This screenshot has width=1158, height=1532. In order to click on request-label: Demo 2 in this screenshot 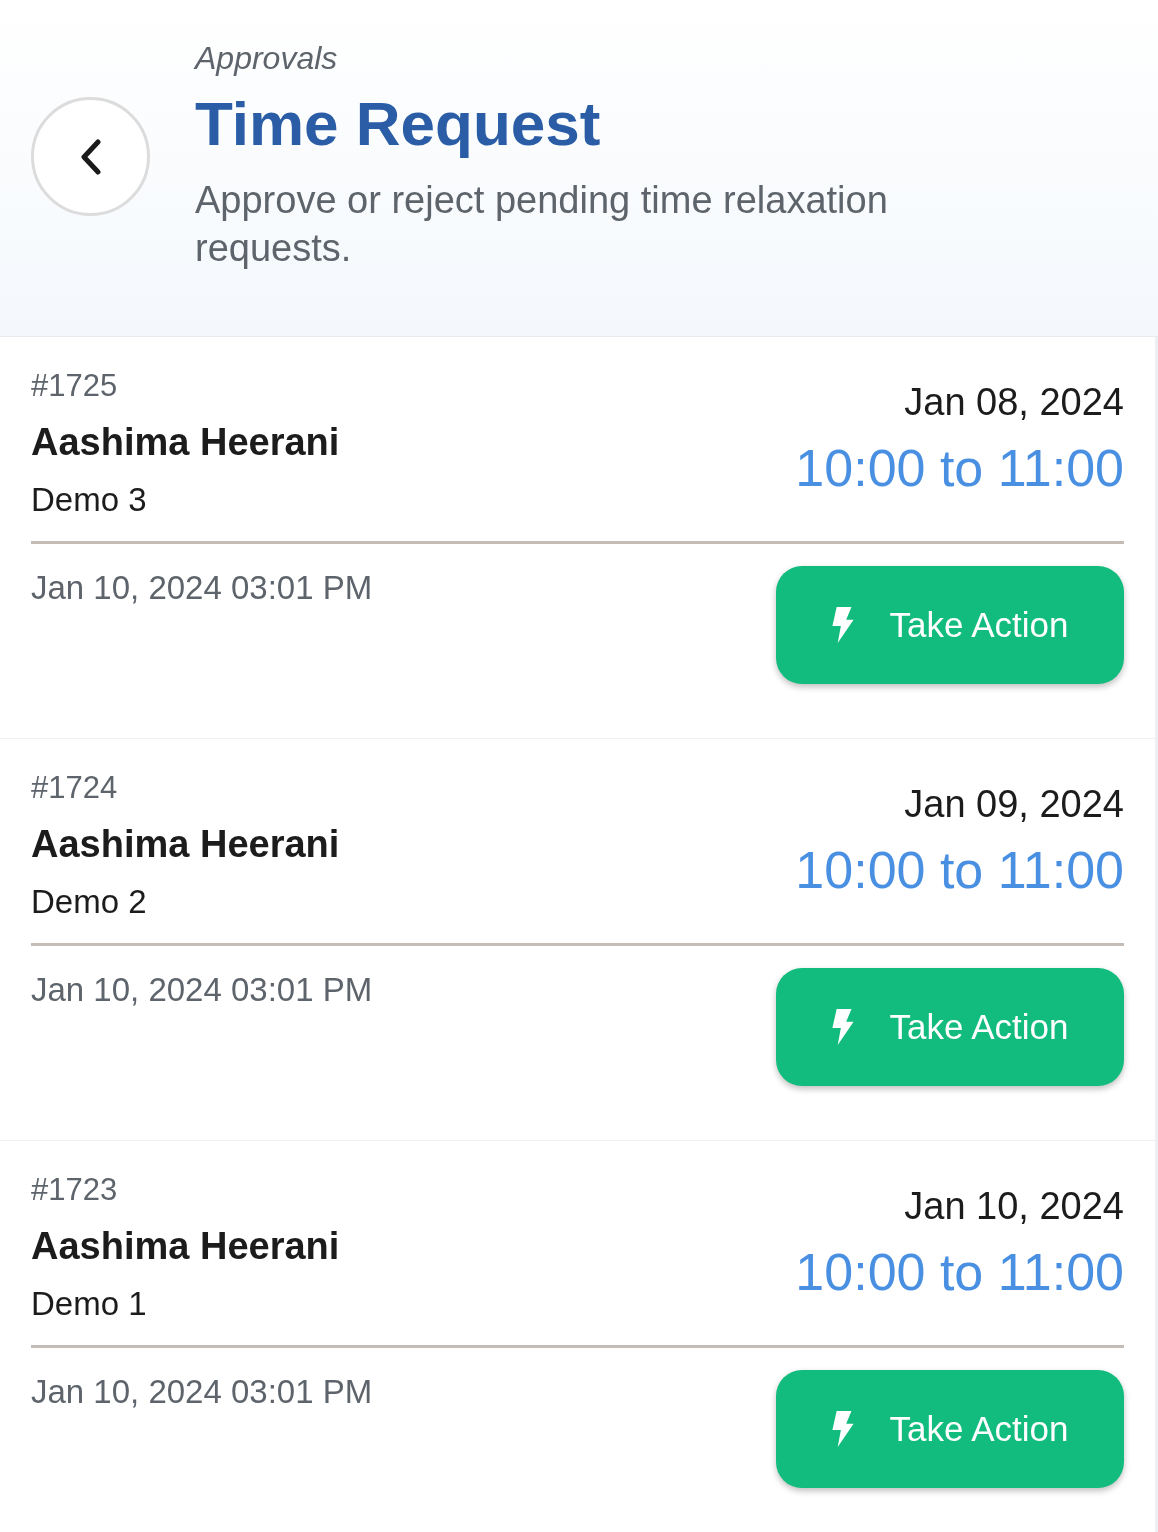, I will do `click(89, 902)`.